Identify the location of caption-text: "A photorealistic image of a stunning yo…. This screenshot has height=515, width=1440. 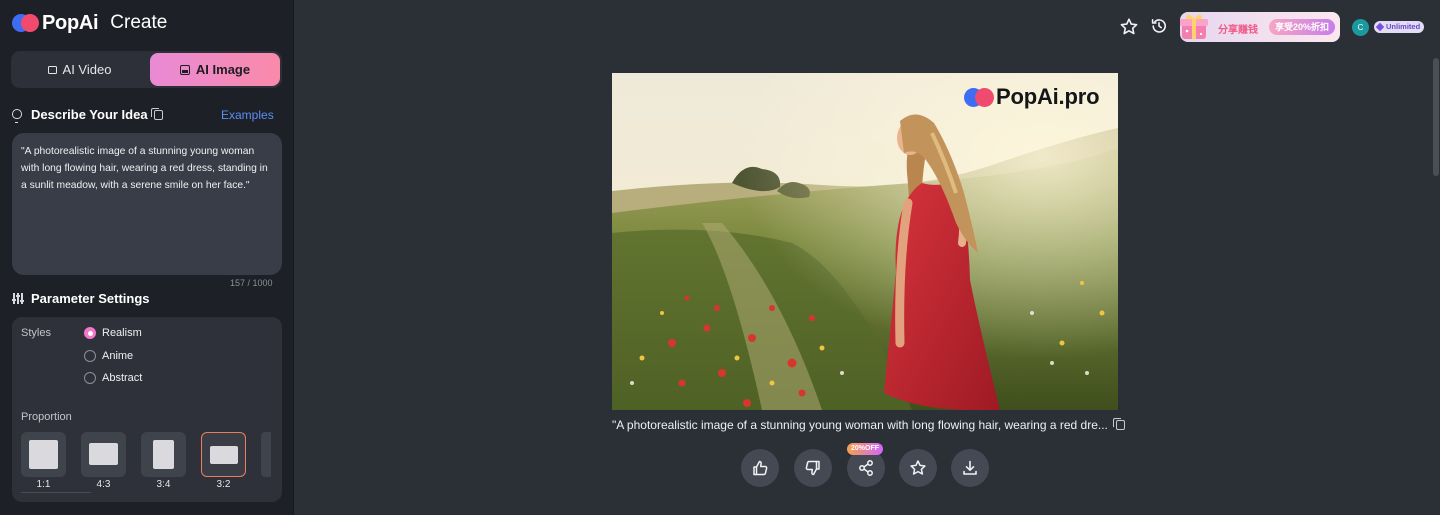
(860, 425).